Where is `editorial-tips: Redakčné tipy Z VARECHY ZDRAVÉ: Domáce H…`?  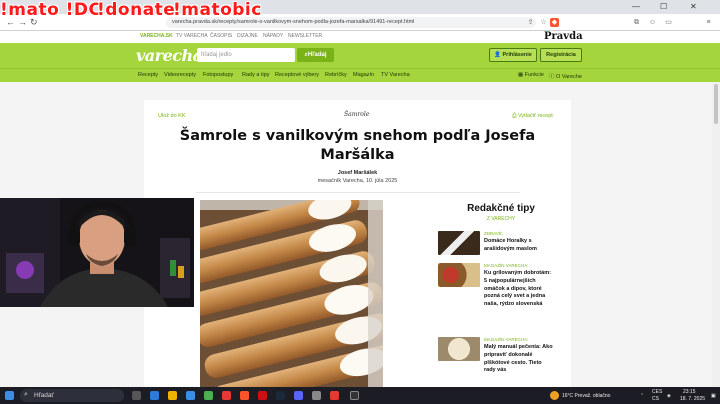 editorial-tips: Redakčné tipy Z VARECHY ZDRAVÉ: Domáce H… is located at coordinates (501, 288).